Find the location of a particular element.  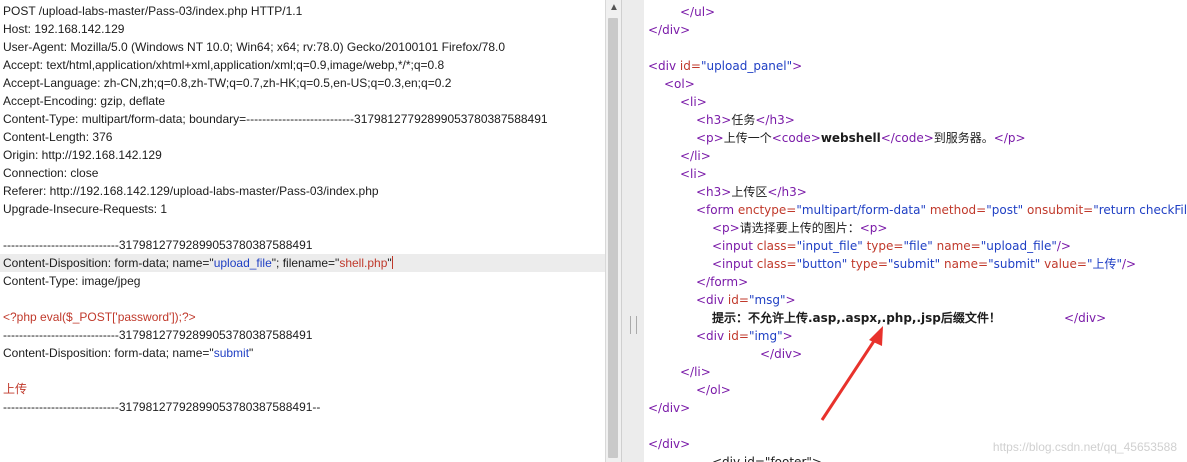

annotation-arrow-shaft is located at coordinates (849, 379).